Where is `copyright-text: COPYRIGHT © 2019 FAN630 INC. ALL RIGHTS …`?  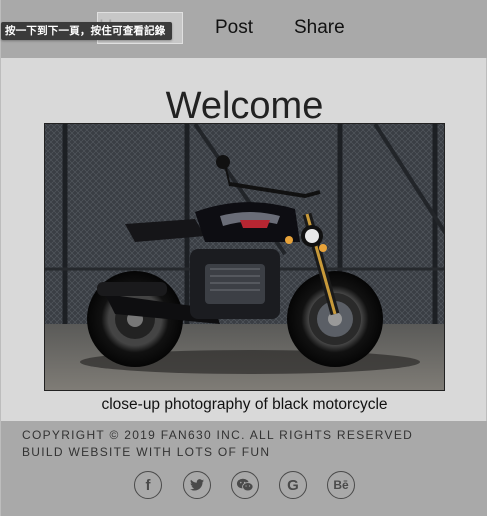
copyright-text: COPYRIGHT © 2019 FAN630 INC. ALL RIGHTS … is located at coordinates (218, 435).